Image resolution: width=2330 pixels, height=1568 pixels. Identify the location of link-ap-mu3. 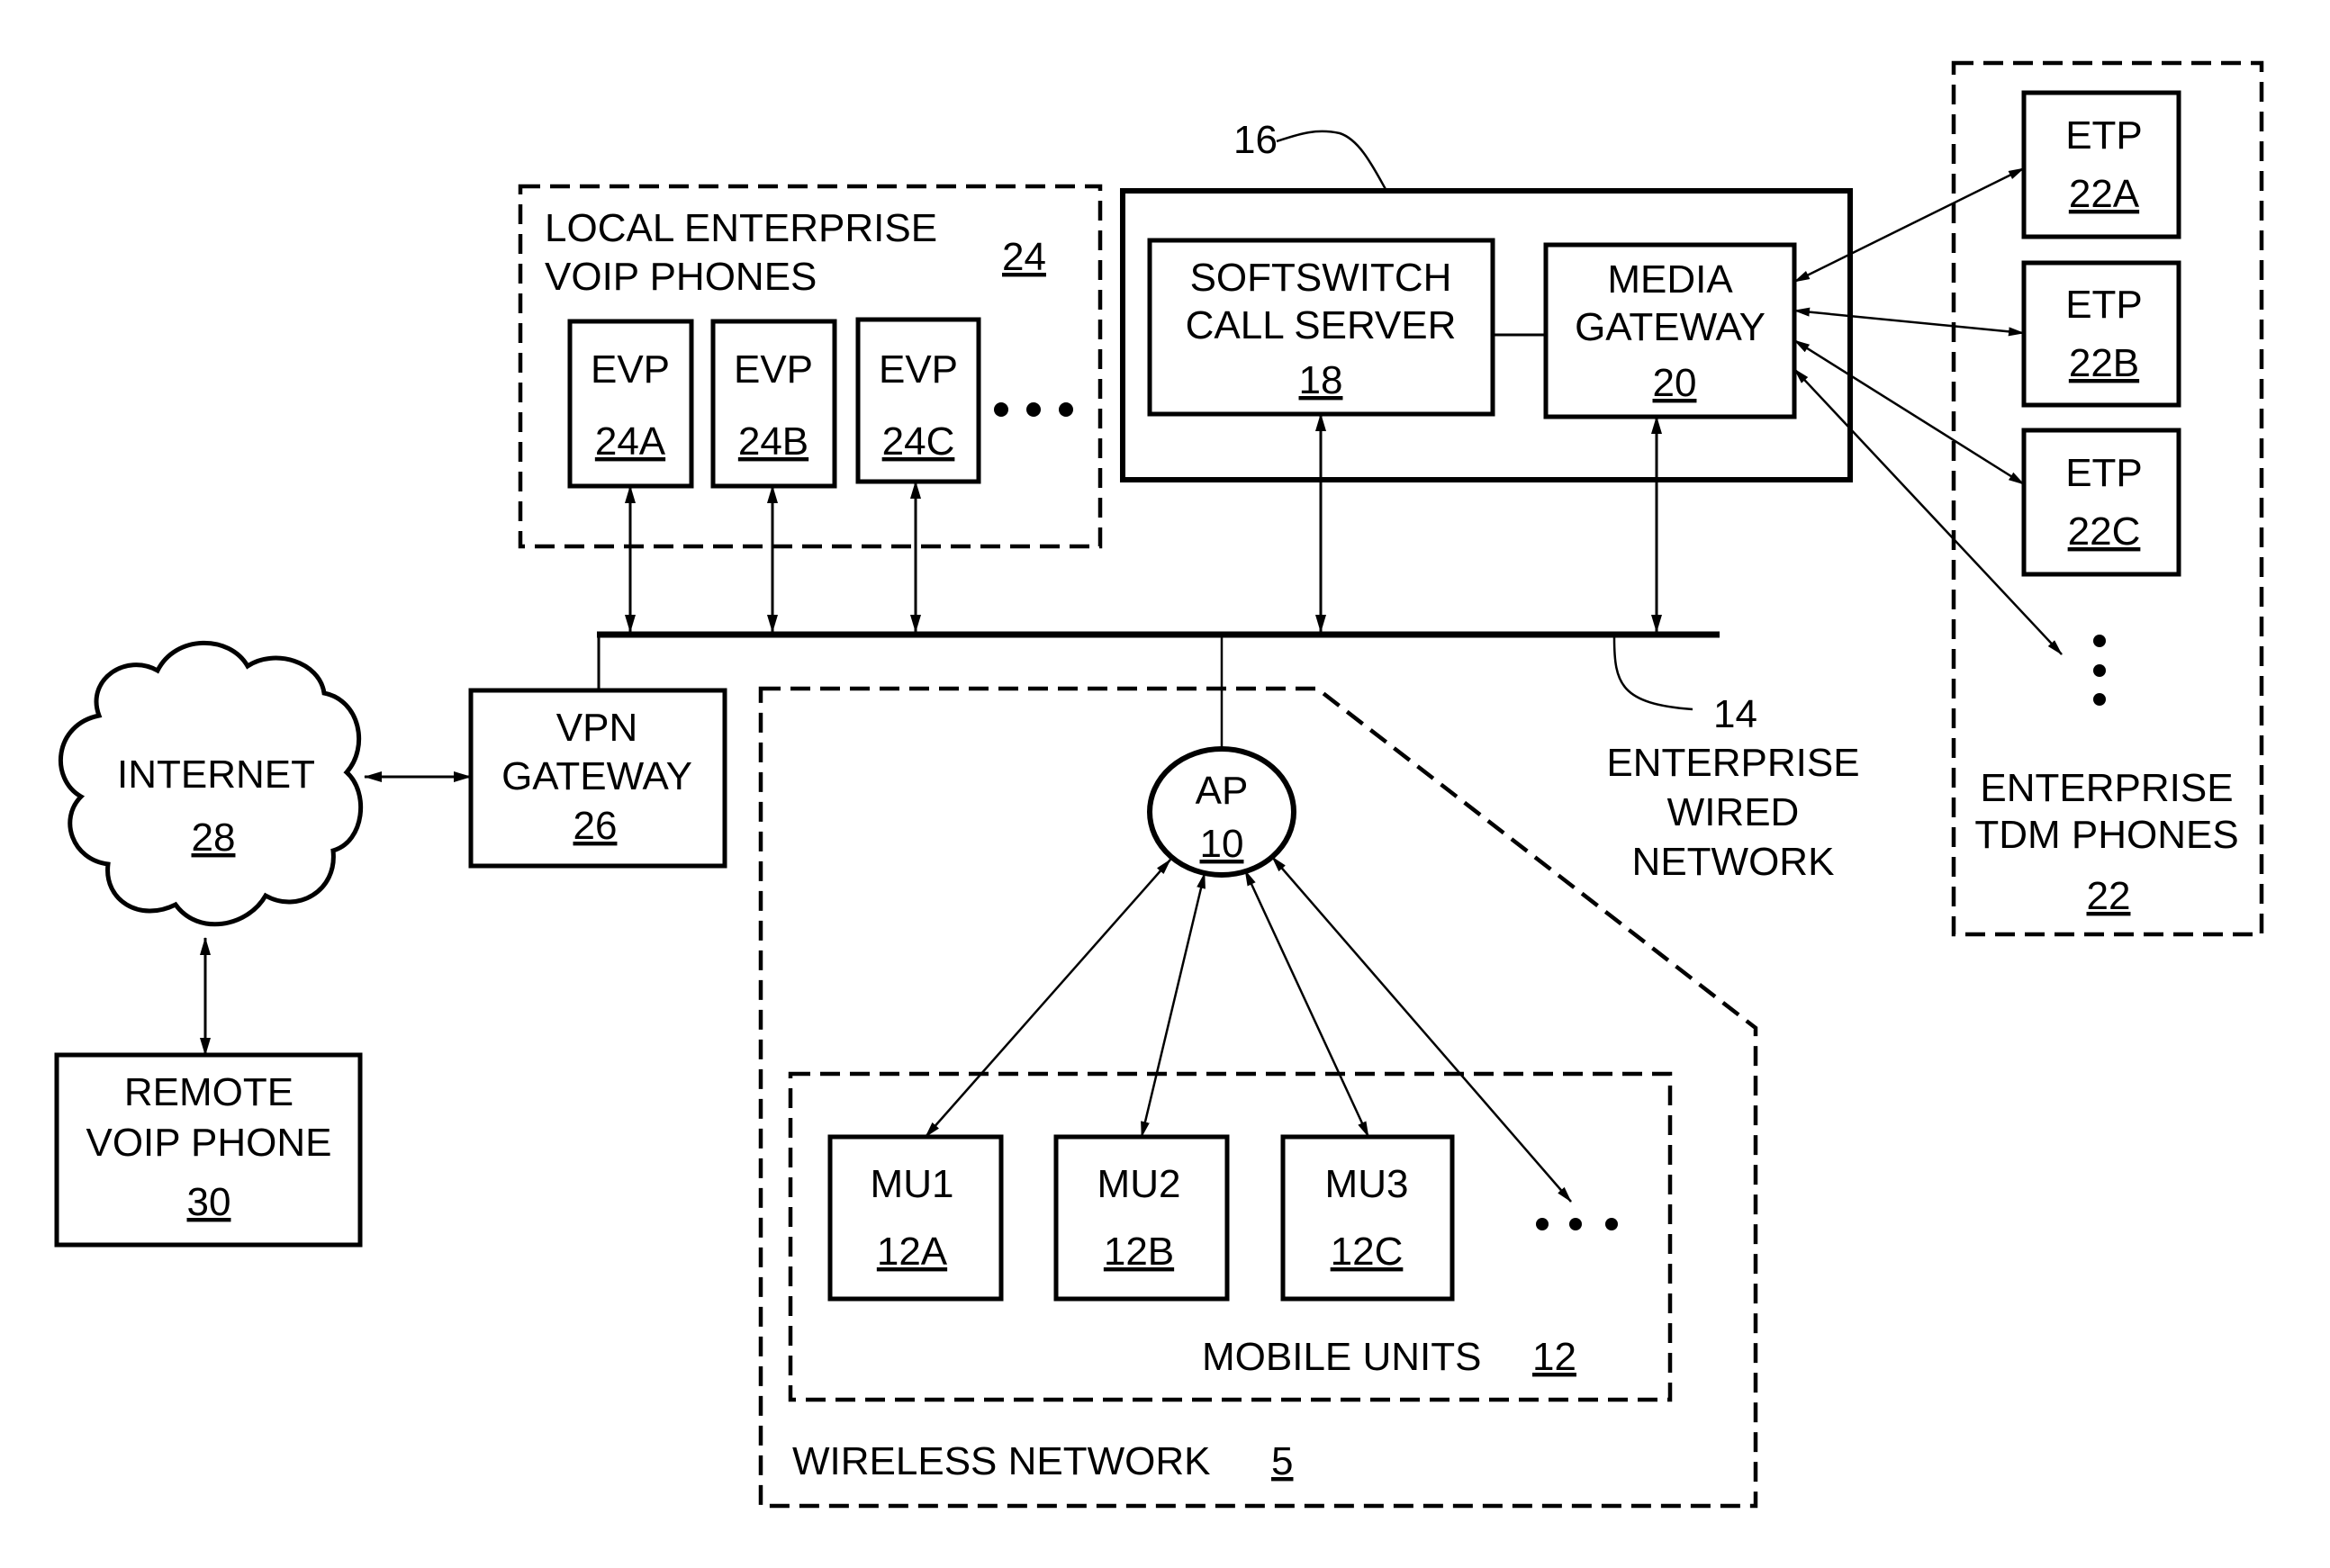
(1306, 1004).